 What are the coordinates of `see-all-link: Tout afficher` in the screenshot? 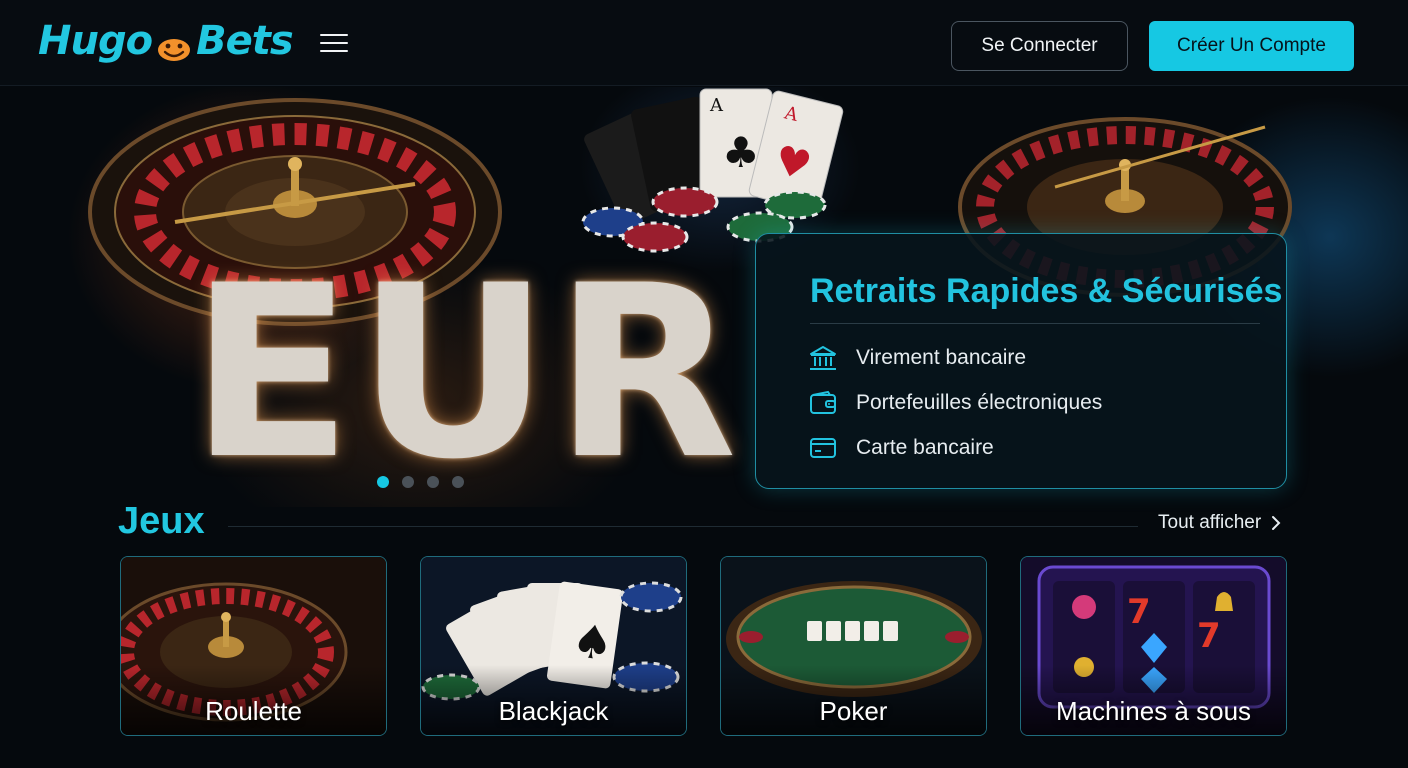 It's located at (1219, 523).